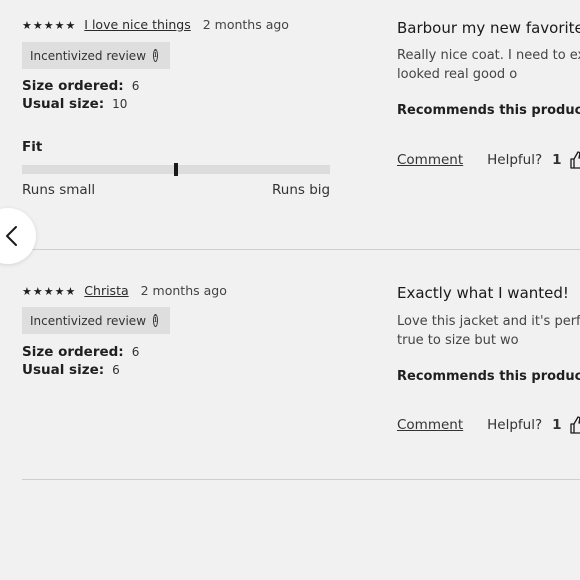 The height and width of the screenshot is (580, 580). Describe the element at coordinates (301, 190) in the screenshot. I see `fit-max-label: Runs big` at that location.